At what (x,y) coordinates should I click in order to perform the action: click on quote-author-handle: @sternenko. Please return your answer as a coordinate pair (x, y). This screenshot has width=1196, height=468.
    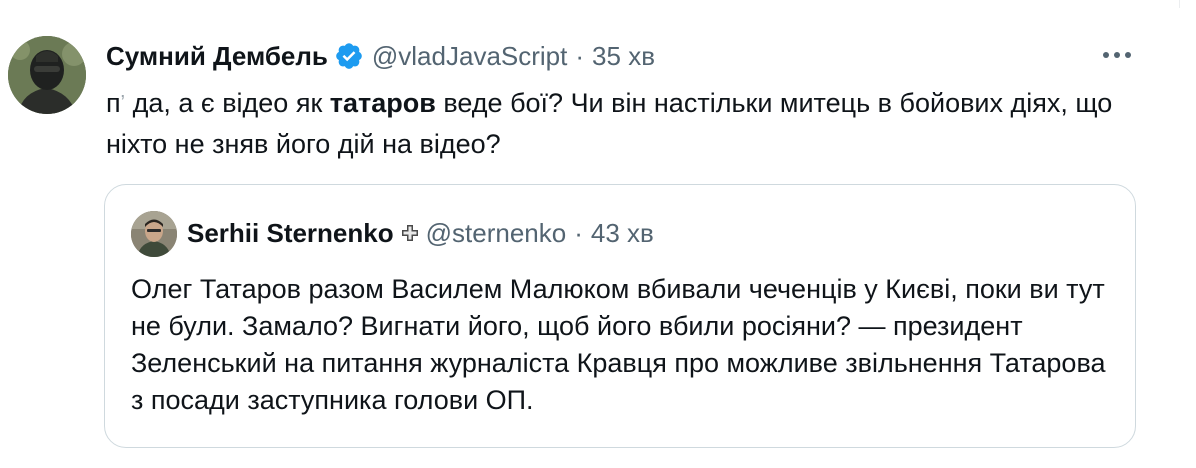
    Looking at the image, I should click on (496, 233).